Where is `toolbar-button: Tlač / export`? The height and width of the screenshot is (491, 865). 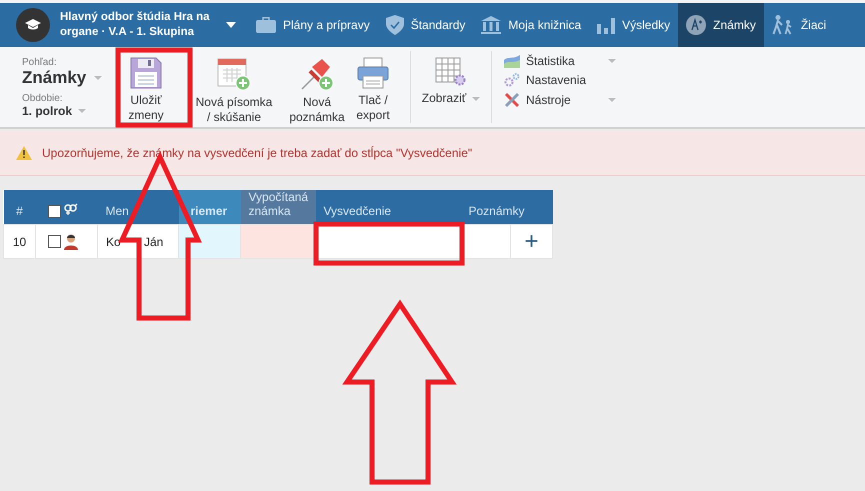
toolbar-button: Tlač / export is located at coordinates (373, 87).